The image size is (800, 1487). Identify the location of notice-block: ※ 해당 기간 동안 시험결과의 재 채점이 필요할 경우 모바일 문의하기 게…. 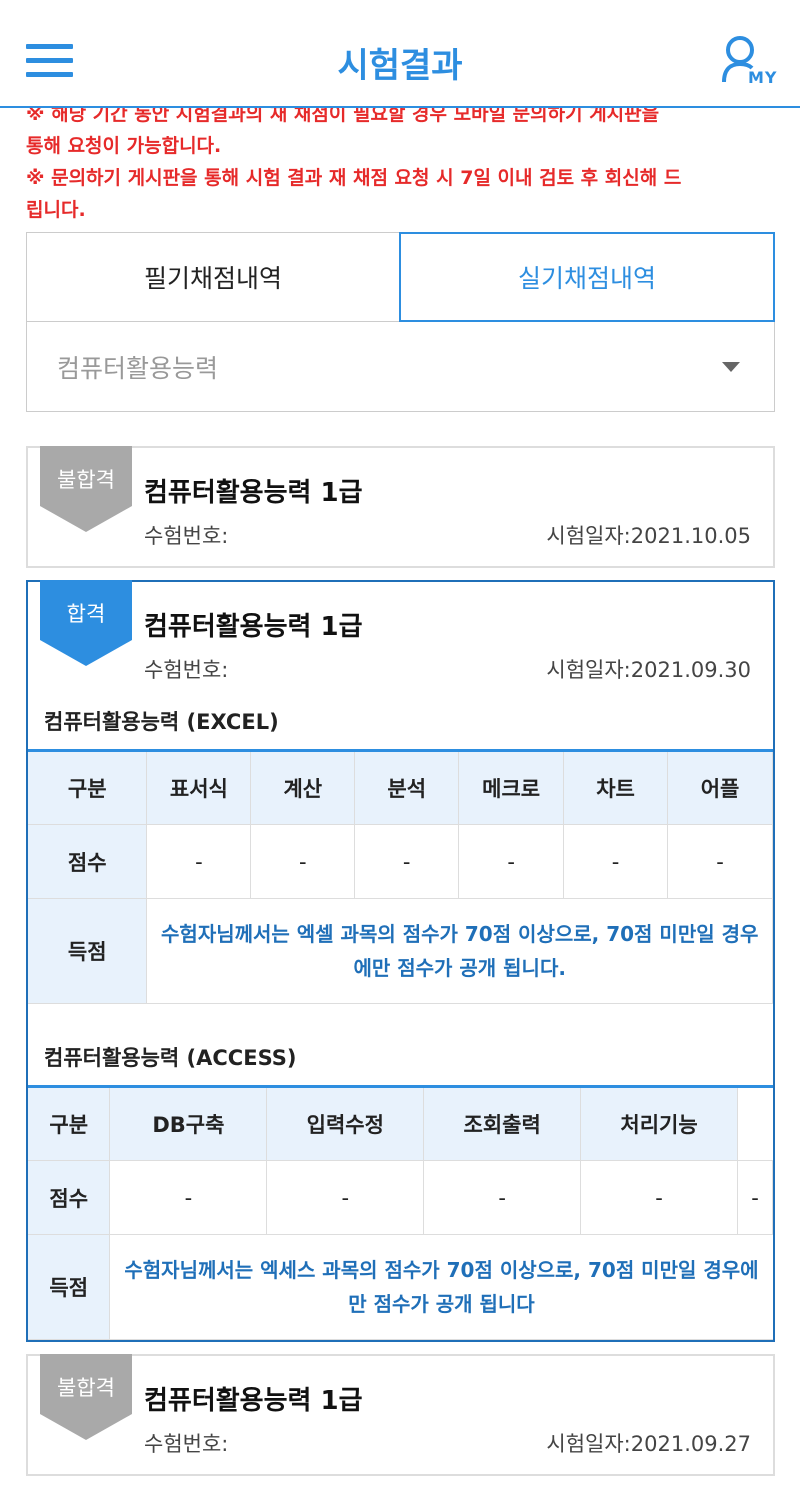
(402, 162).